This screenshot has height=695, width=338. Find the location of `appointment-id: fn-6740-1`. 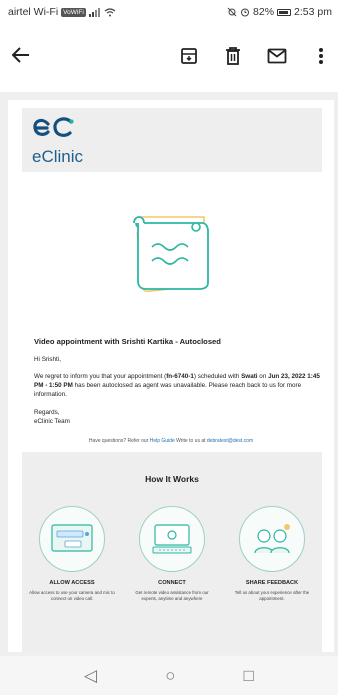

appointment-id: fn-6740-1 is located at coordinates (180, 377).